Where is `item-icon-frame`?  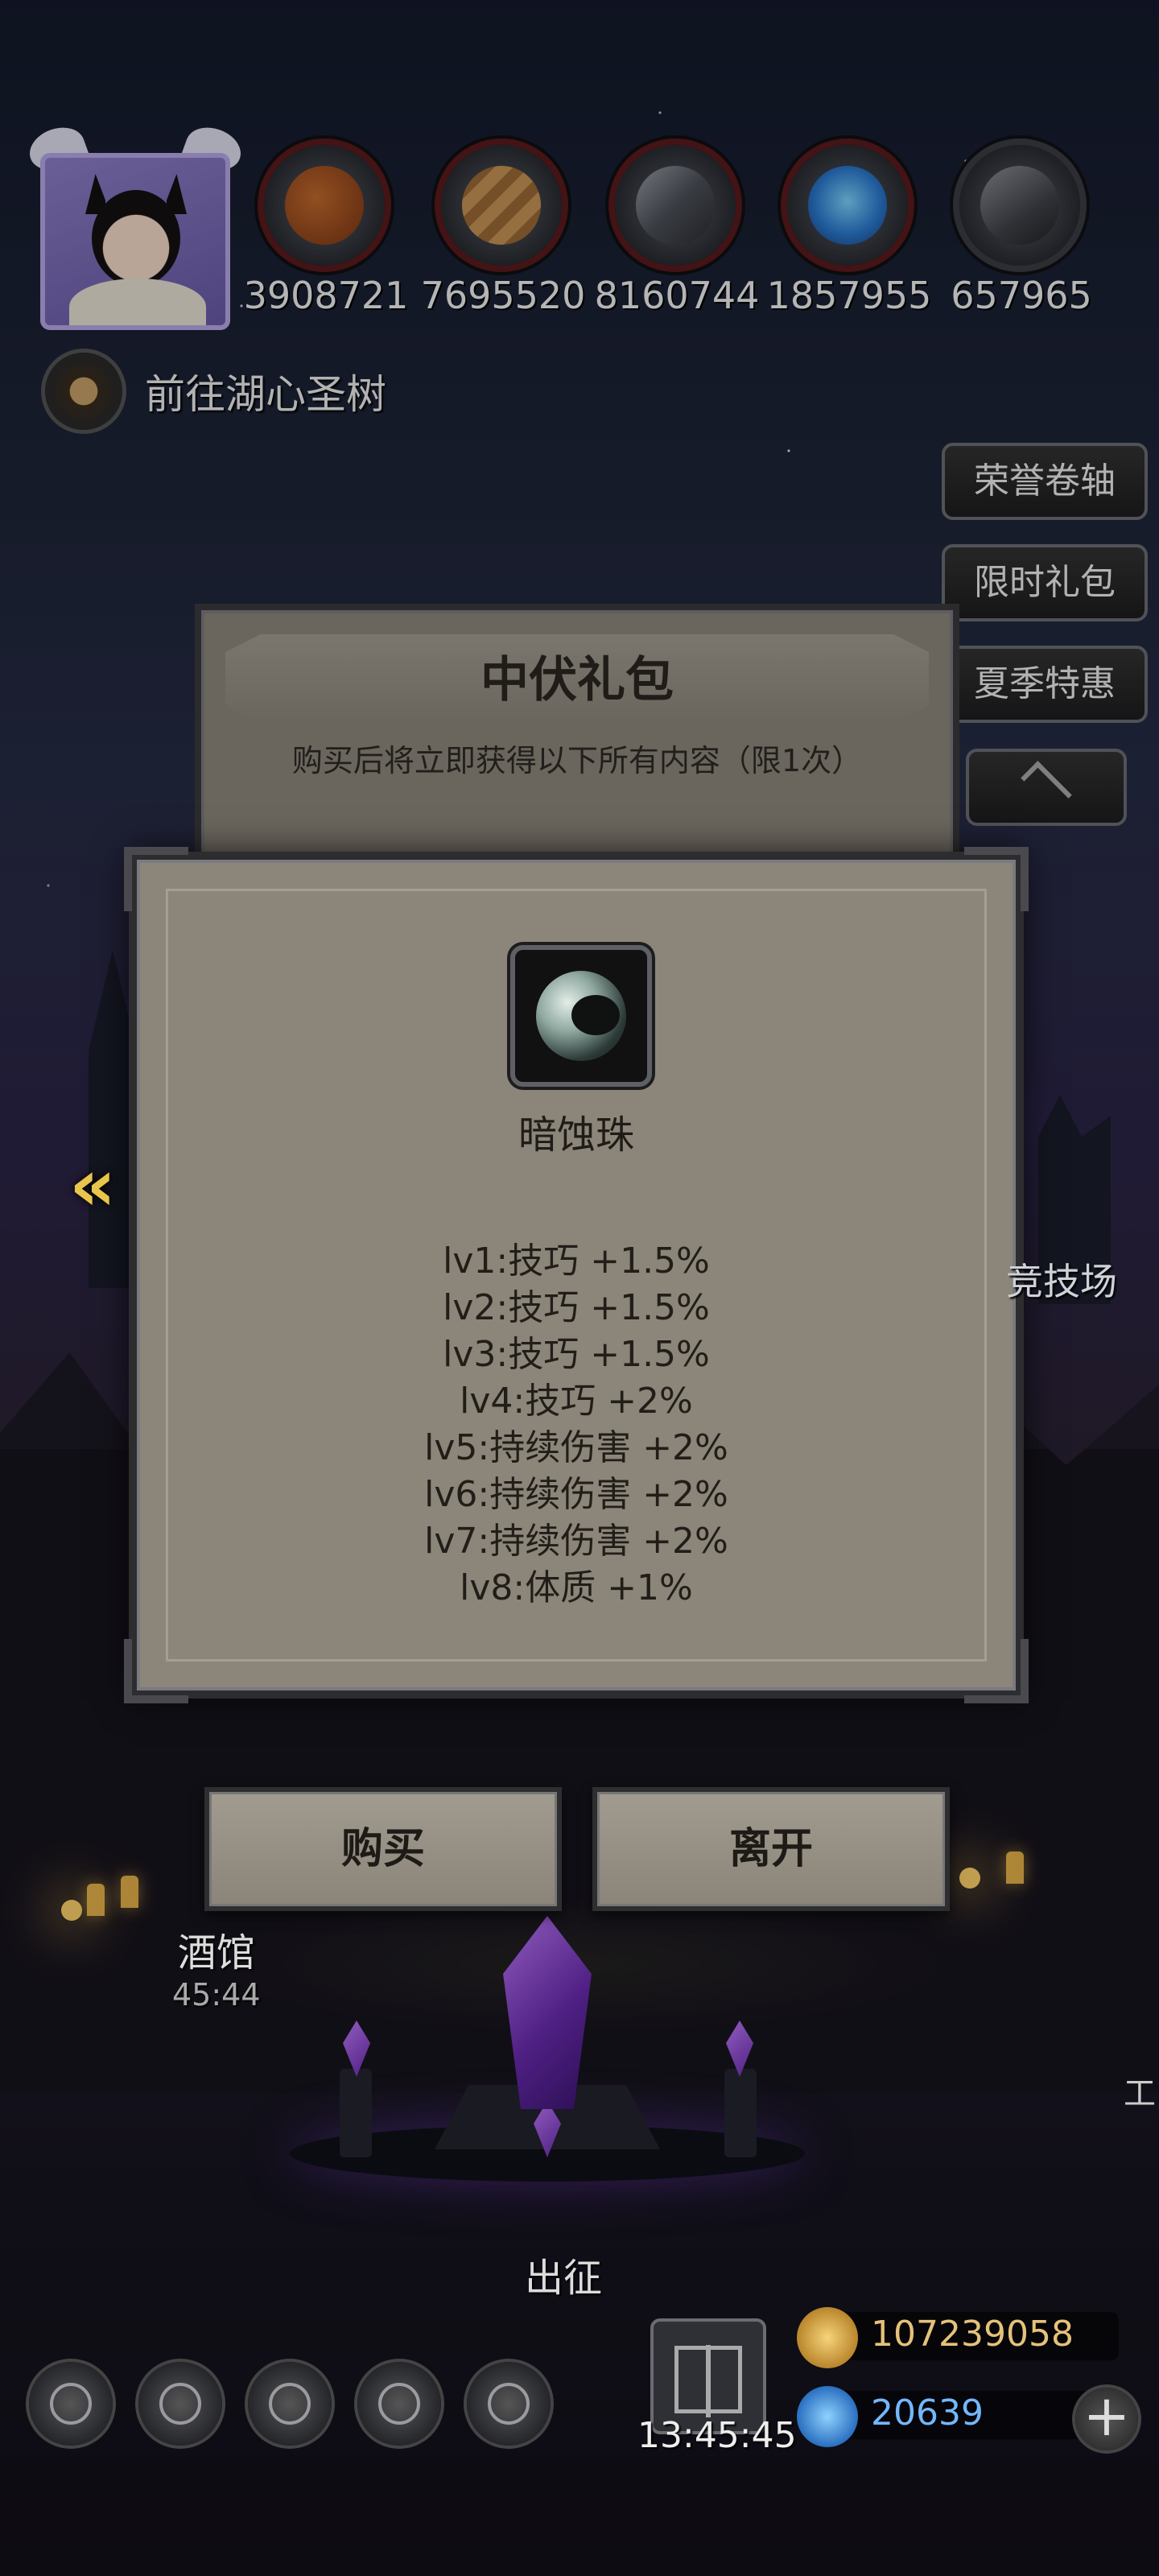 item-icon-frame is located at coordinates (581, 1016).